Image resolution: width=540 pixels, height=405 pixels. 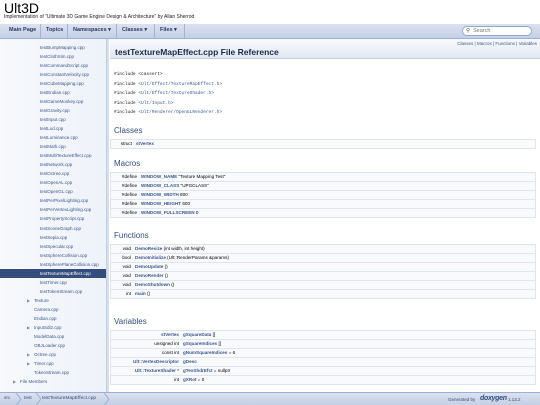 What do you see at coordinates (53, 228) in the screenshot?
I see `sidenav-item: testSceneGraph.cpp` at bounding box center [53, 228].